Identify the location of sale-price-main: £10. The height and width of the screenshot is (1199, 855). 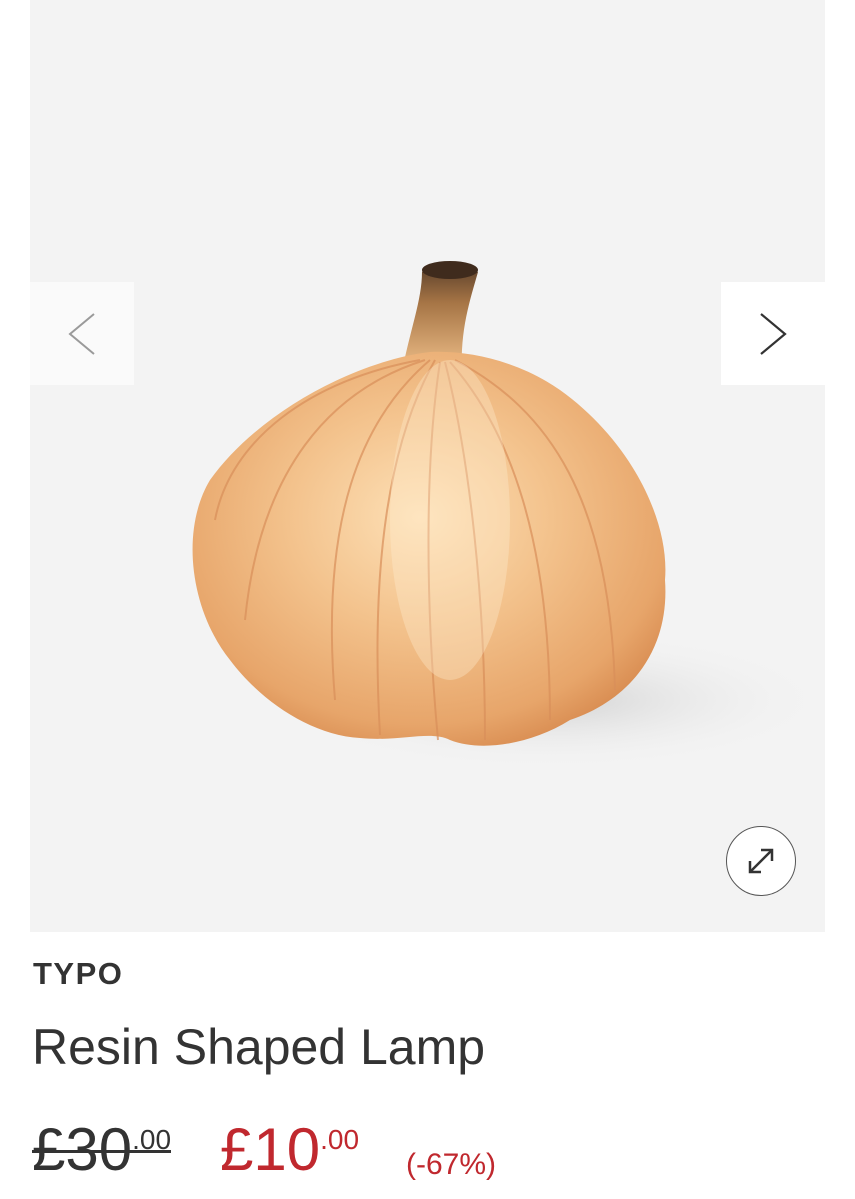
(270, 1149).